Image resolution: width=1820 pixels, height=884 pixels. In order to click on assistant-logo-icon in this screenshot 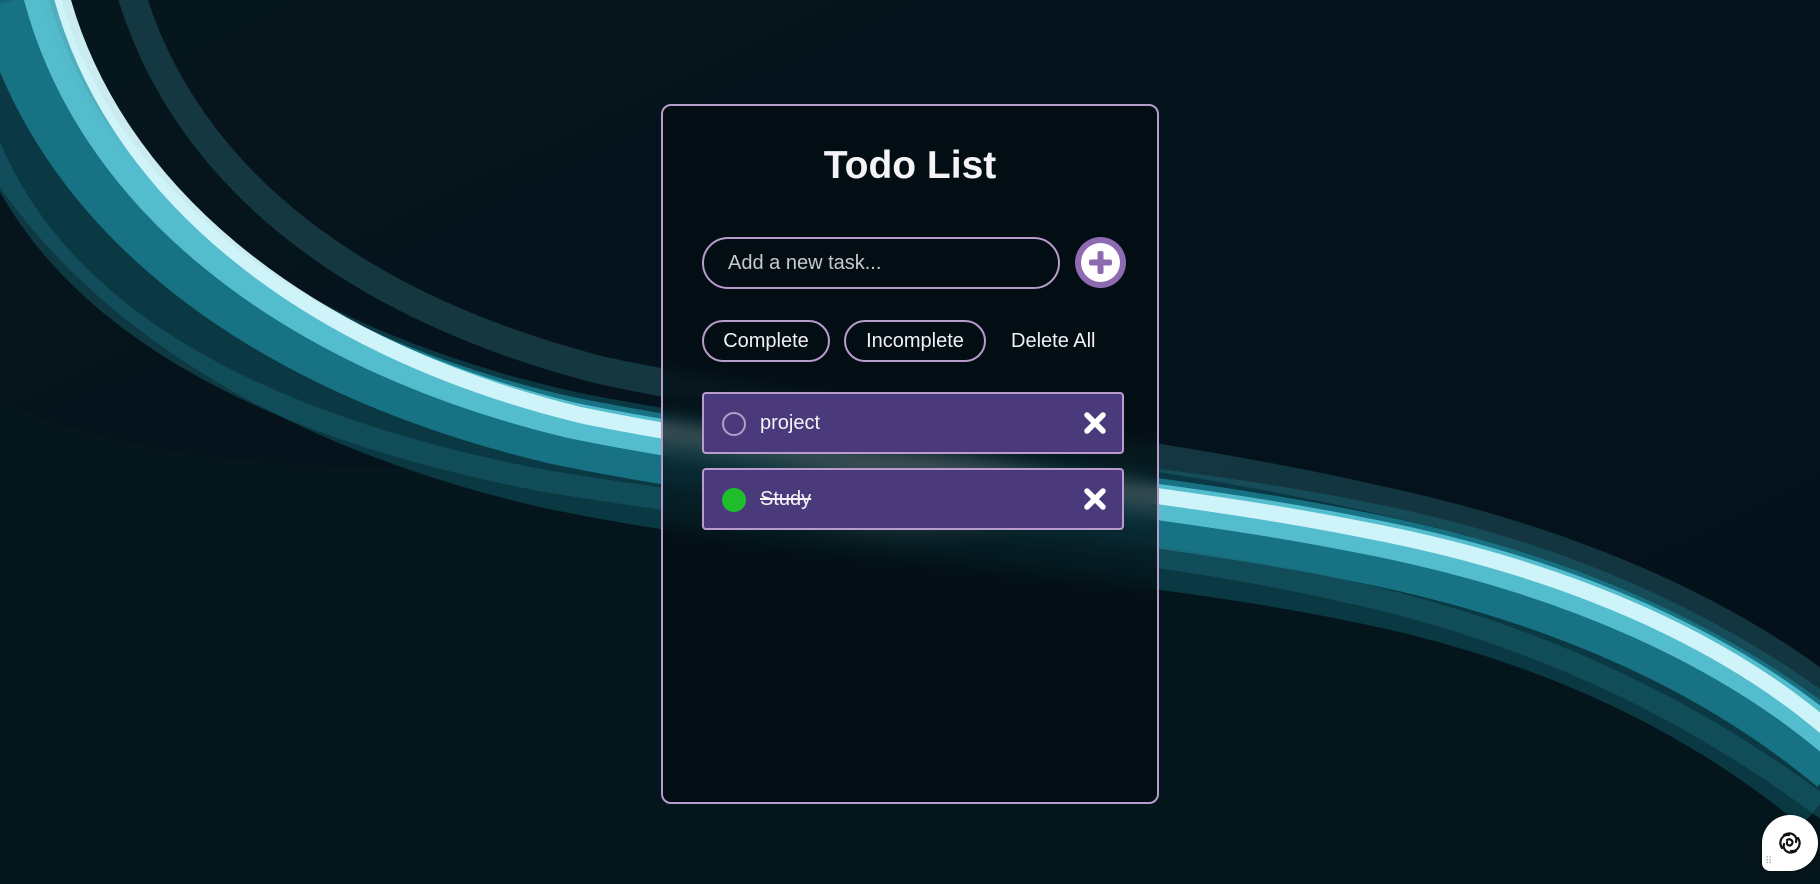, I will do `click(1790, 843)`.